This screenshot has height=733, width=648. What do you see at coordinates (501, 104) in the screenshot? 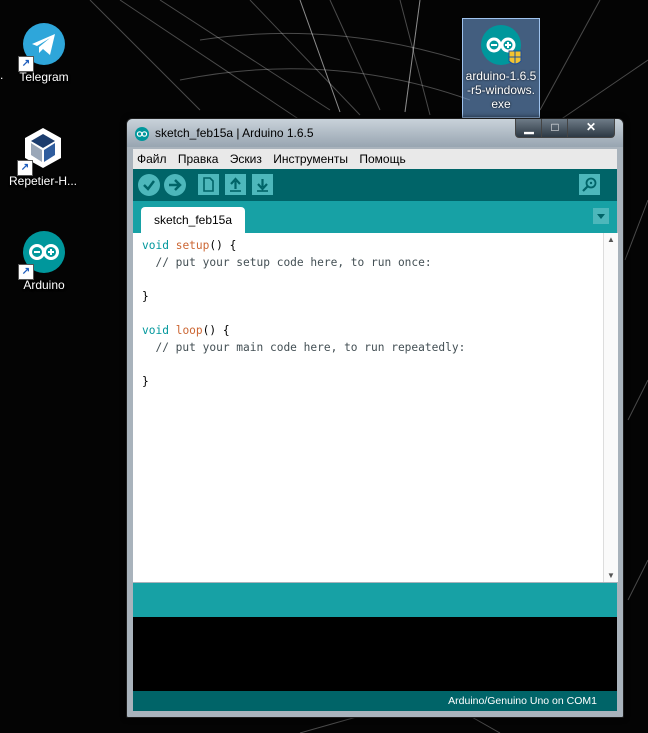
I see `installer-label-line: exe` at bounding box center [501, 104].